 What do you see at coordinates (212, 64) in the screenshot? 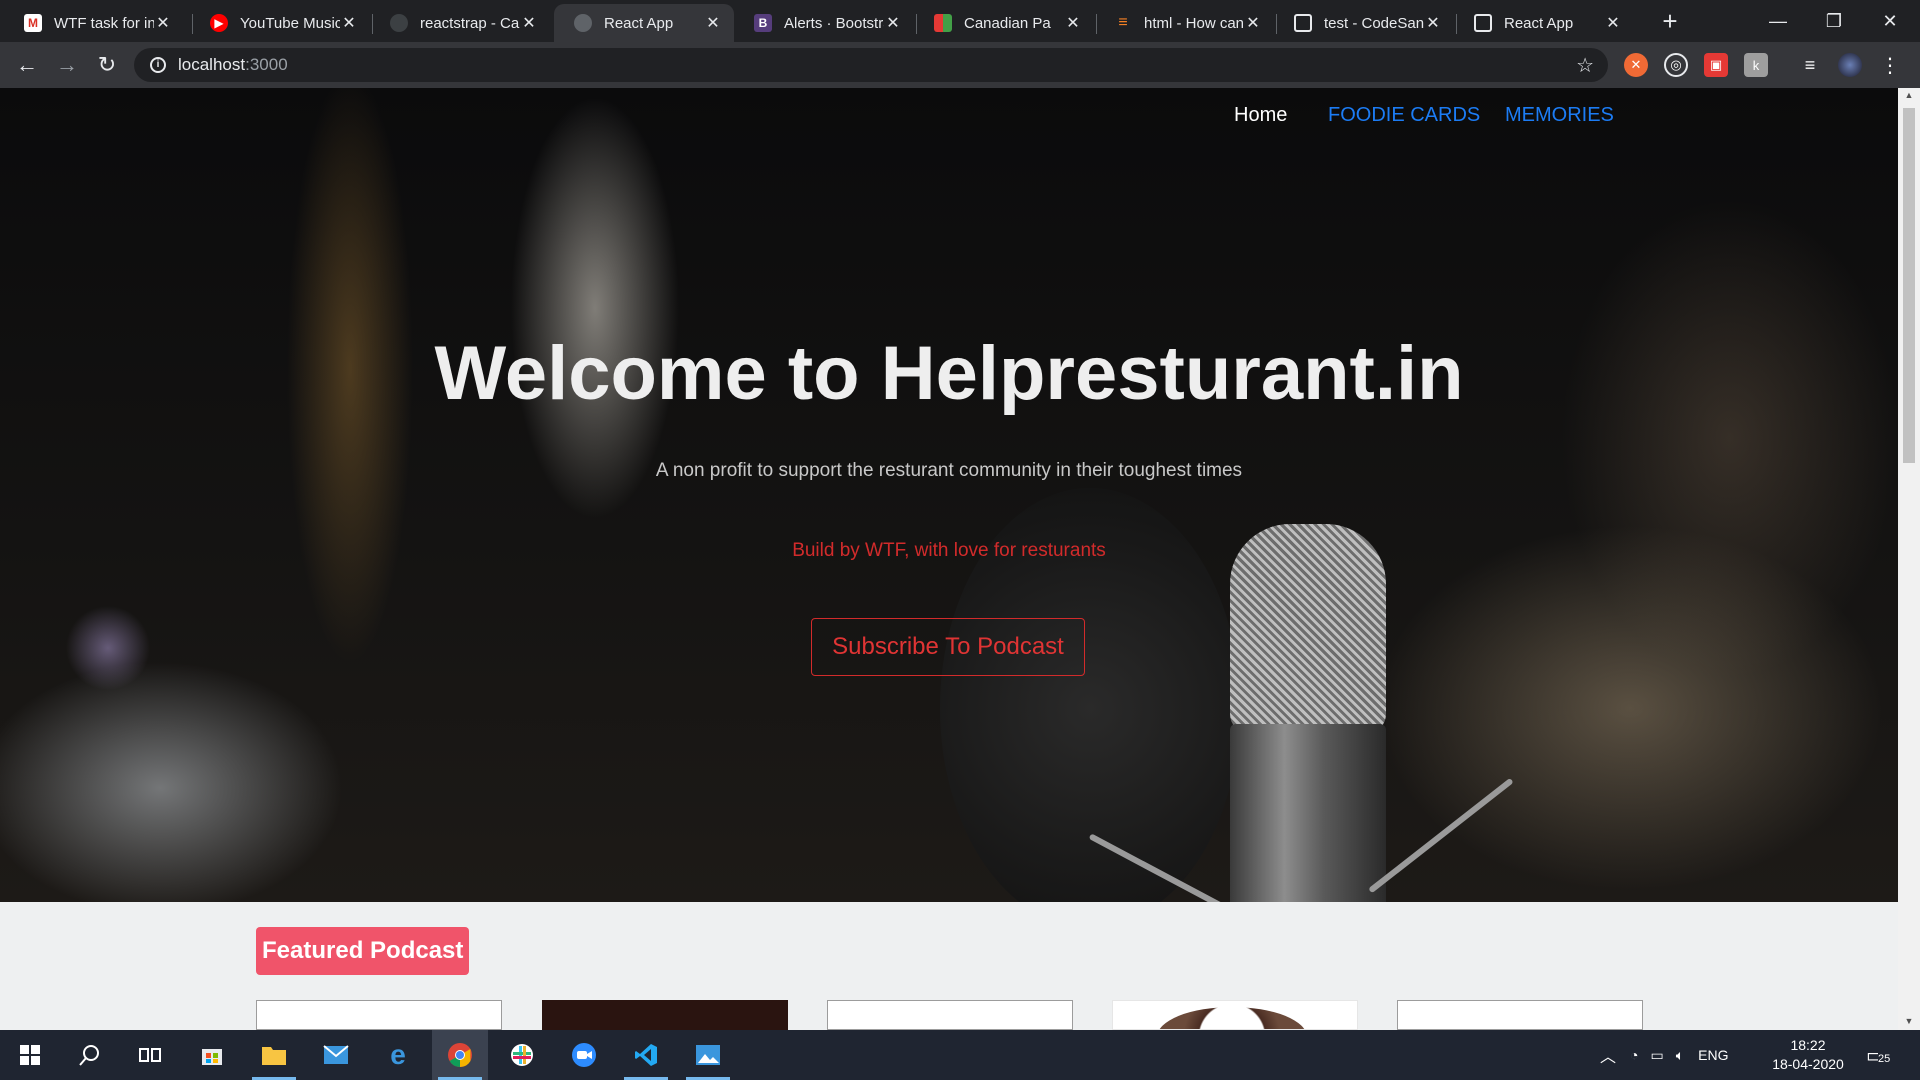
I see `url-host: localhost` at bounding box center [212, 64].